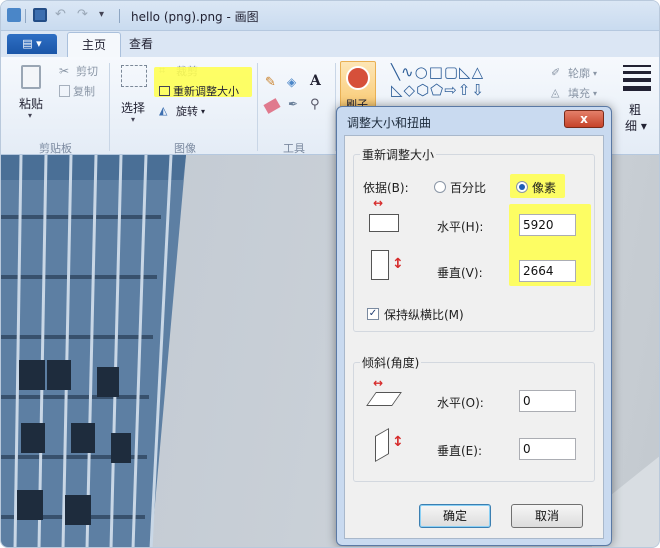 The height and width of the screenshot is (548, 660). I want to click on tab-view-label: 查看, so click(141, 44).